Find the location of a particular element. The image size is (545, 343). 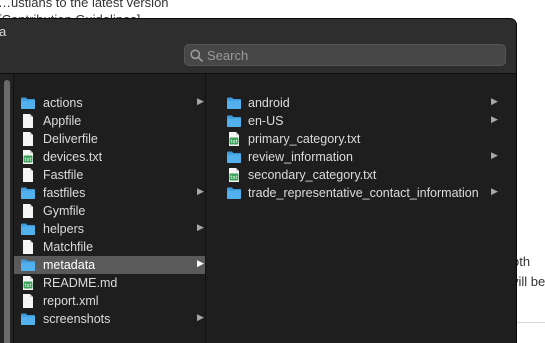

item-label: Fastfile is located at coordinates (63, 175).